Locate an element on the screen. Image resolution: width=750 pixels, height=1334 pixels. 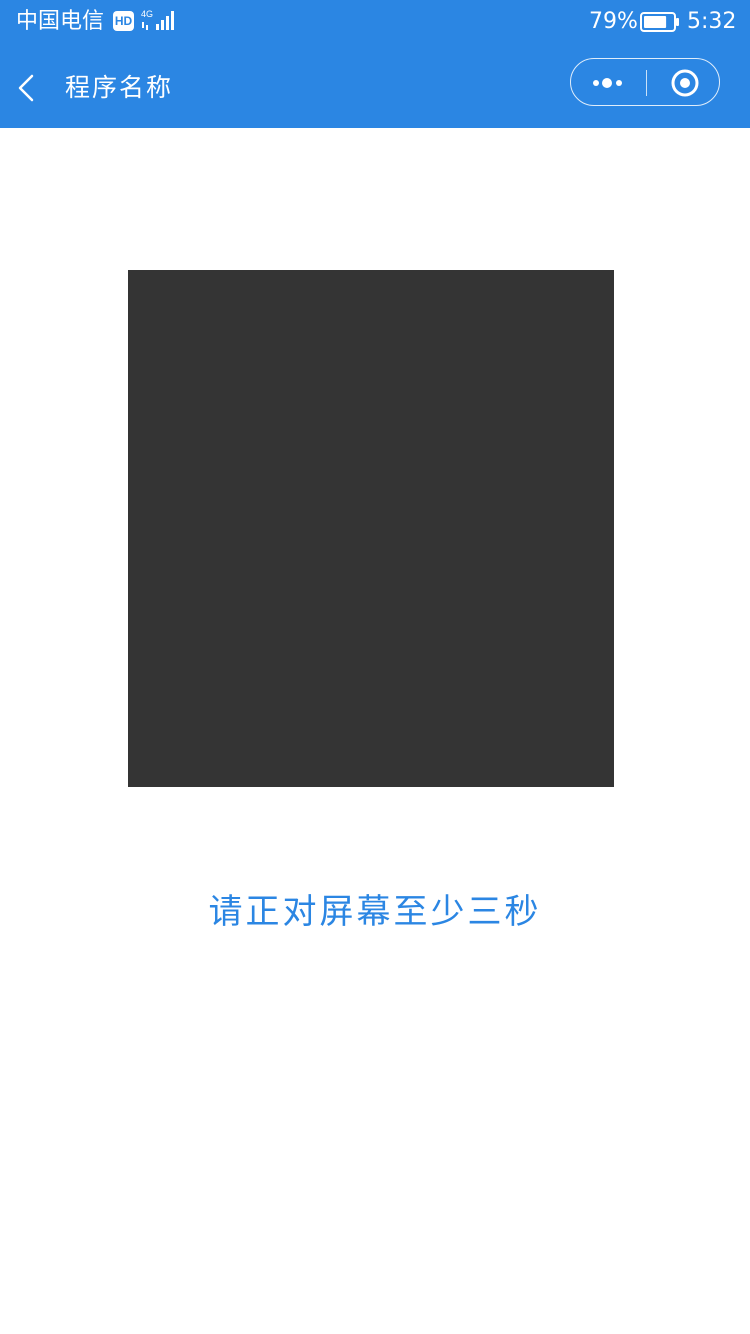
chevron-left-icon is located at coordinates (26, 88).